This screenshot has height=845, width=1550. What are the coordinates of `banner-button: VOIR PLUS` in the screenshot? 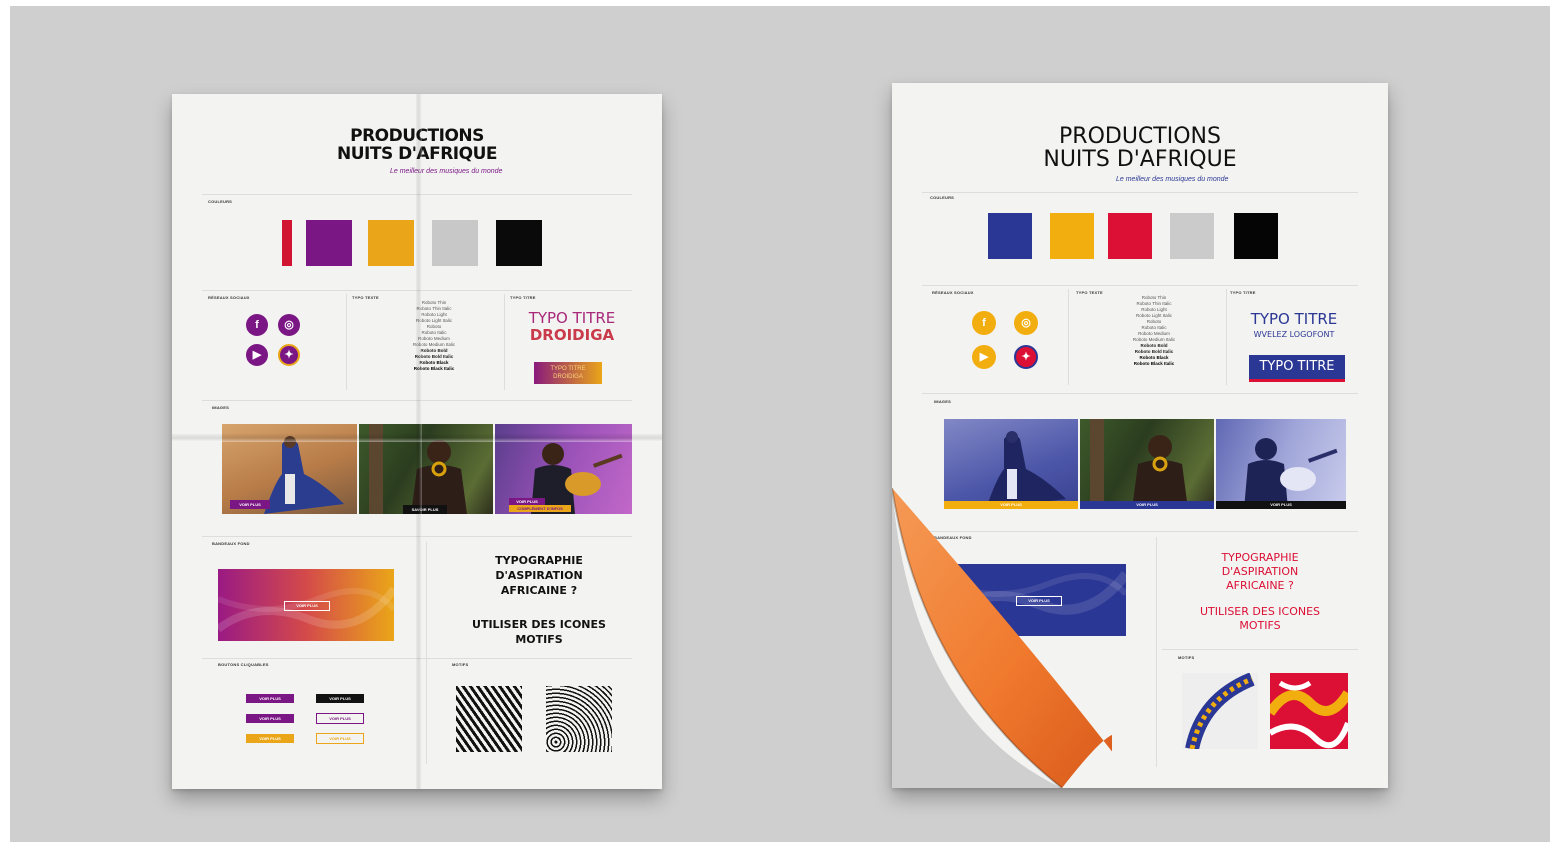 It's located at (307, 606).